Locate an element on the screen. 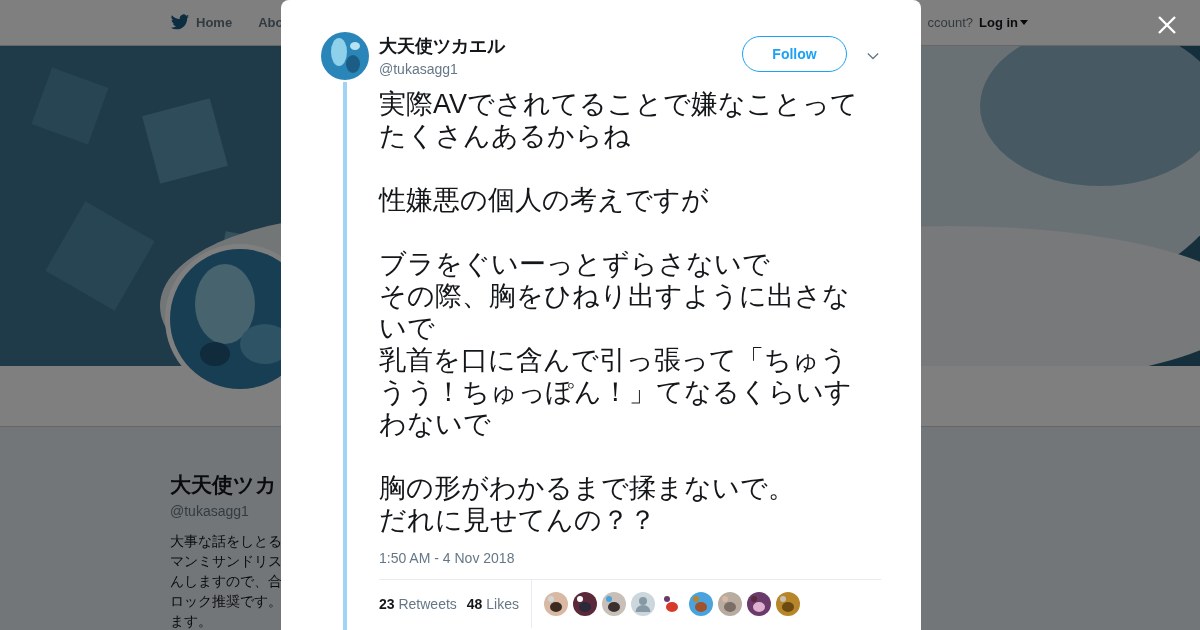 This screenshot has height=630, width=1200. profile-name: 大天使ツカ is located at coordinates (224, 485).